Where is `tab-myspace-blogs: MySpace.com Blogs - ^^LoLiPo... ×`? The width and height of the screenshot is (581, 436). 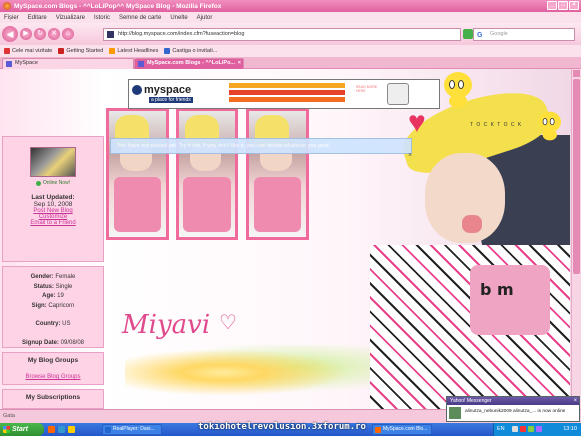
tab-myspace-blogs: MySpace.com Blogs - ^^LoLiPo... × is located at coordinates (189, 63).